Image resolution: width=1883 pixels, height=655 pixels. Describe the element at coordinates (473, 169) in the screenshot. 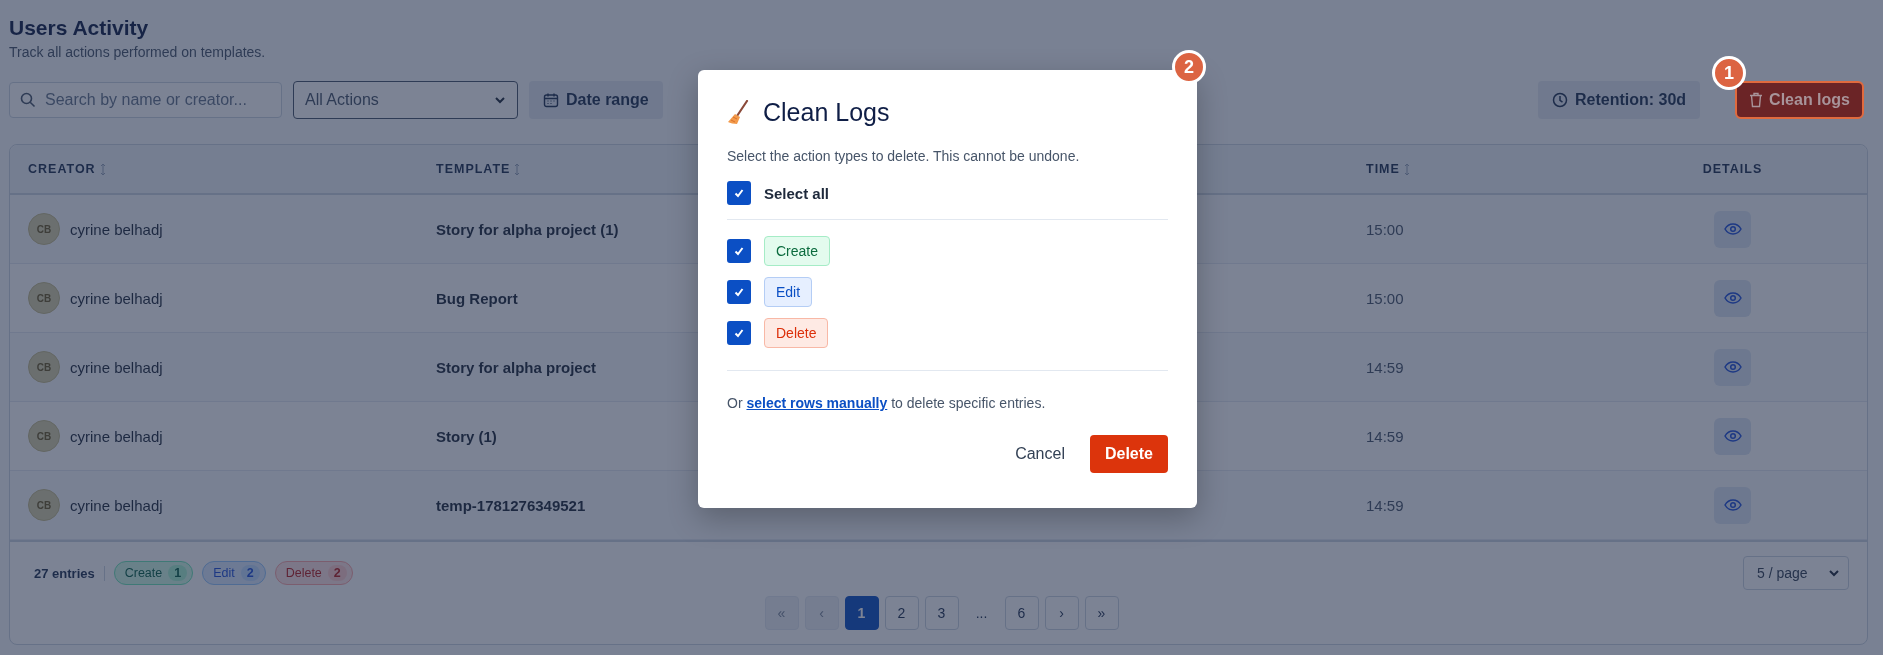

I see `column-header: TEMPLATE` at that location.